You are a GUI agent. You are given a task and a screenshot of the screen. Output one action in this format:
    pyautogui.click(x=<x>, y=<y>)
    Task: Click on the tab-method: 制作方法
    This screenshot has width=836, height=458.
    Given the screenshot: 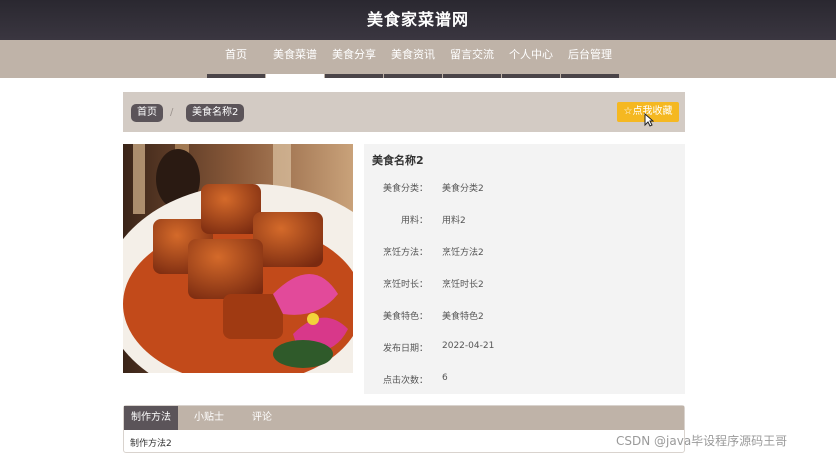 What is the action you would take?
    pyautogui.click(x=151, y=418)
    